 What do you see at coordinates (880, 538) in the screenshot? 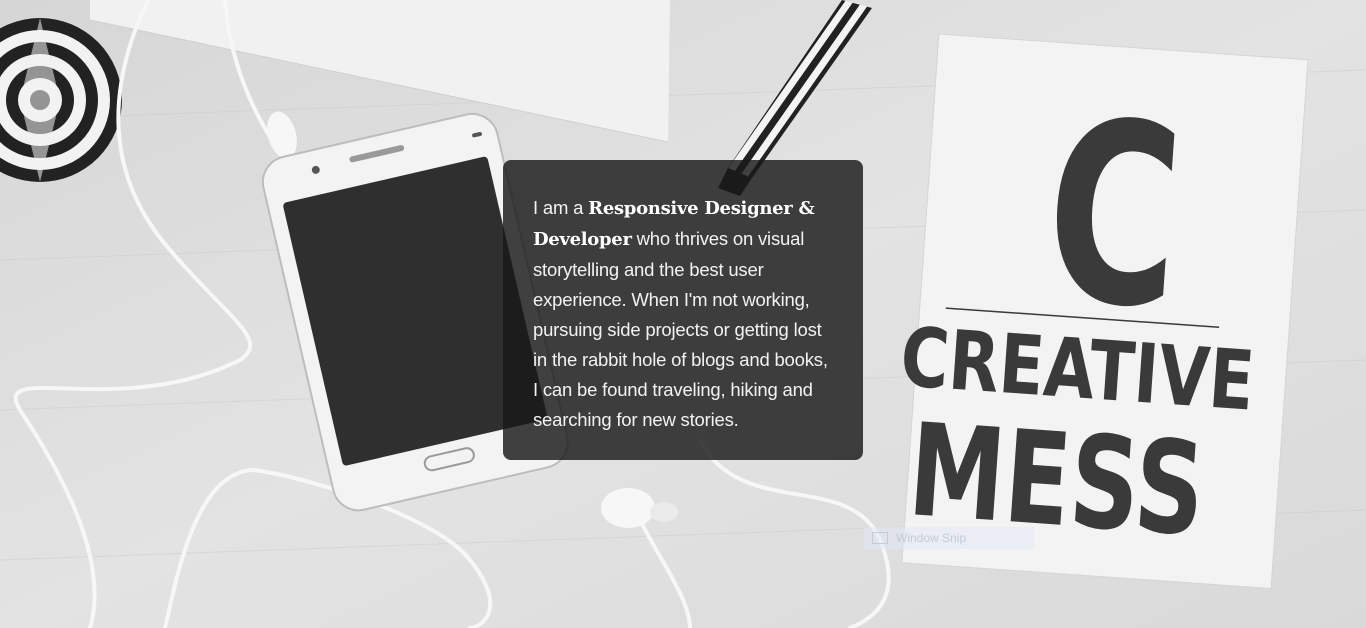
I see `window-snip-icon` at bounding box center [880, 538].